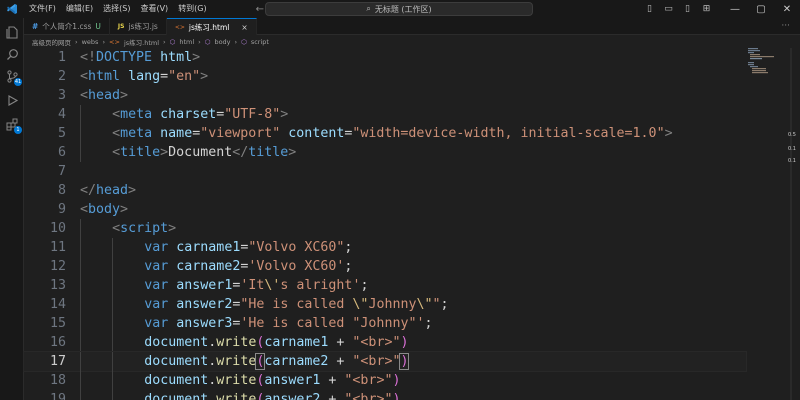 This screenshot has height=400, width=800. Describe the element at coordinates (116, 9) in the screenshot. I see `menu-selection: 选择(S)` at that location.